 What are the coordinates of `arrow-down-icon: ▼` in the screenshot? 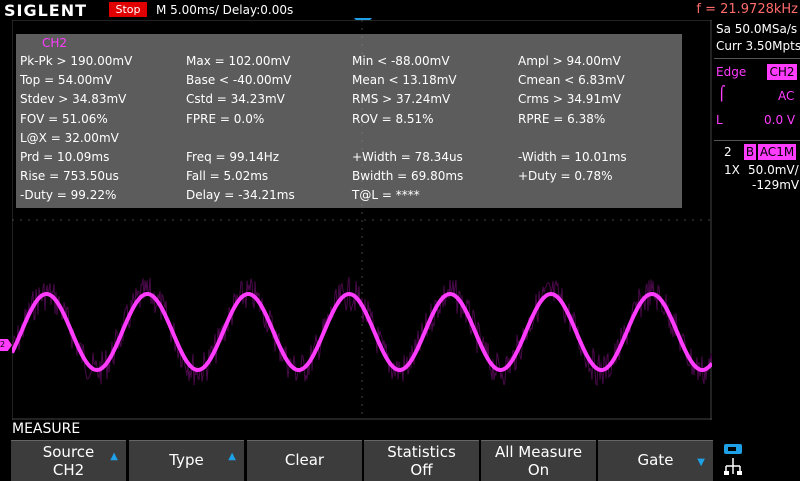 It's located at (701, 462).